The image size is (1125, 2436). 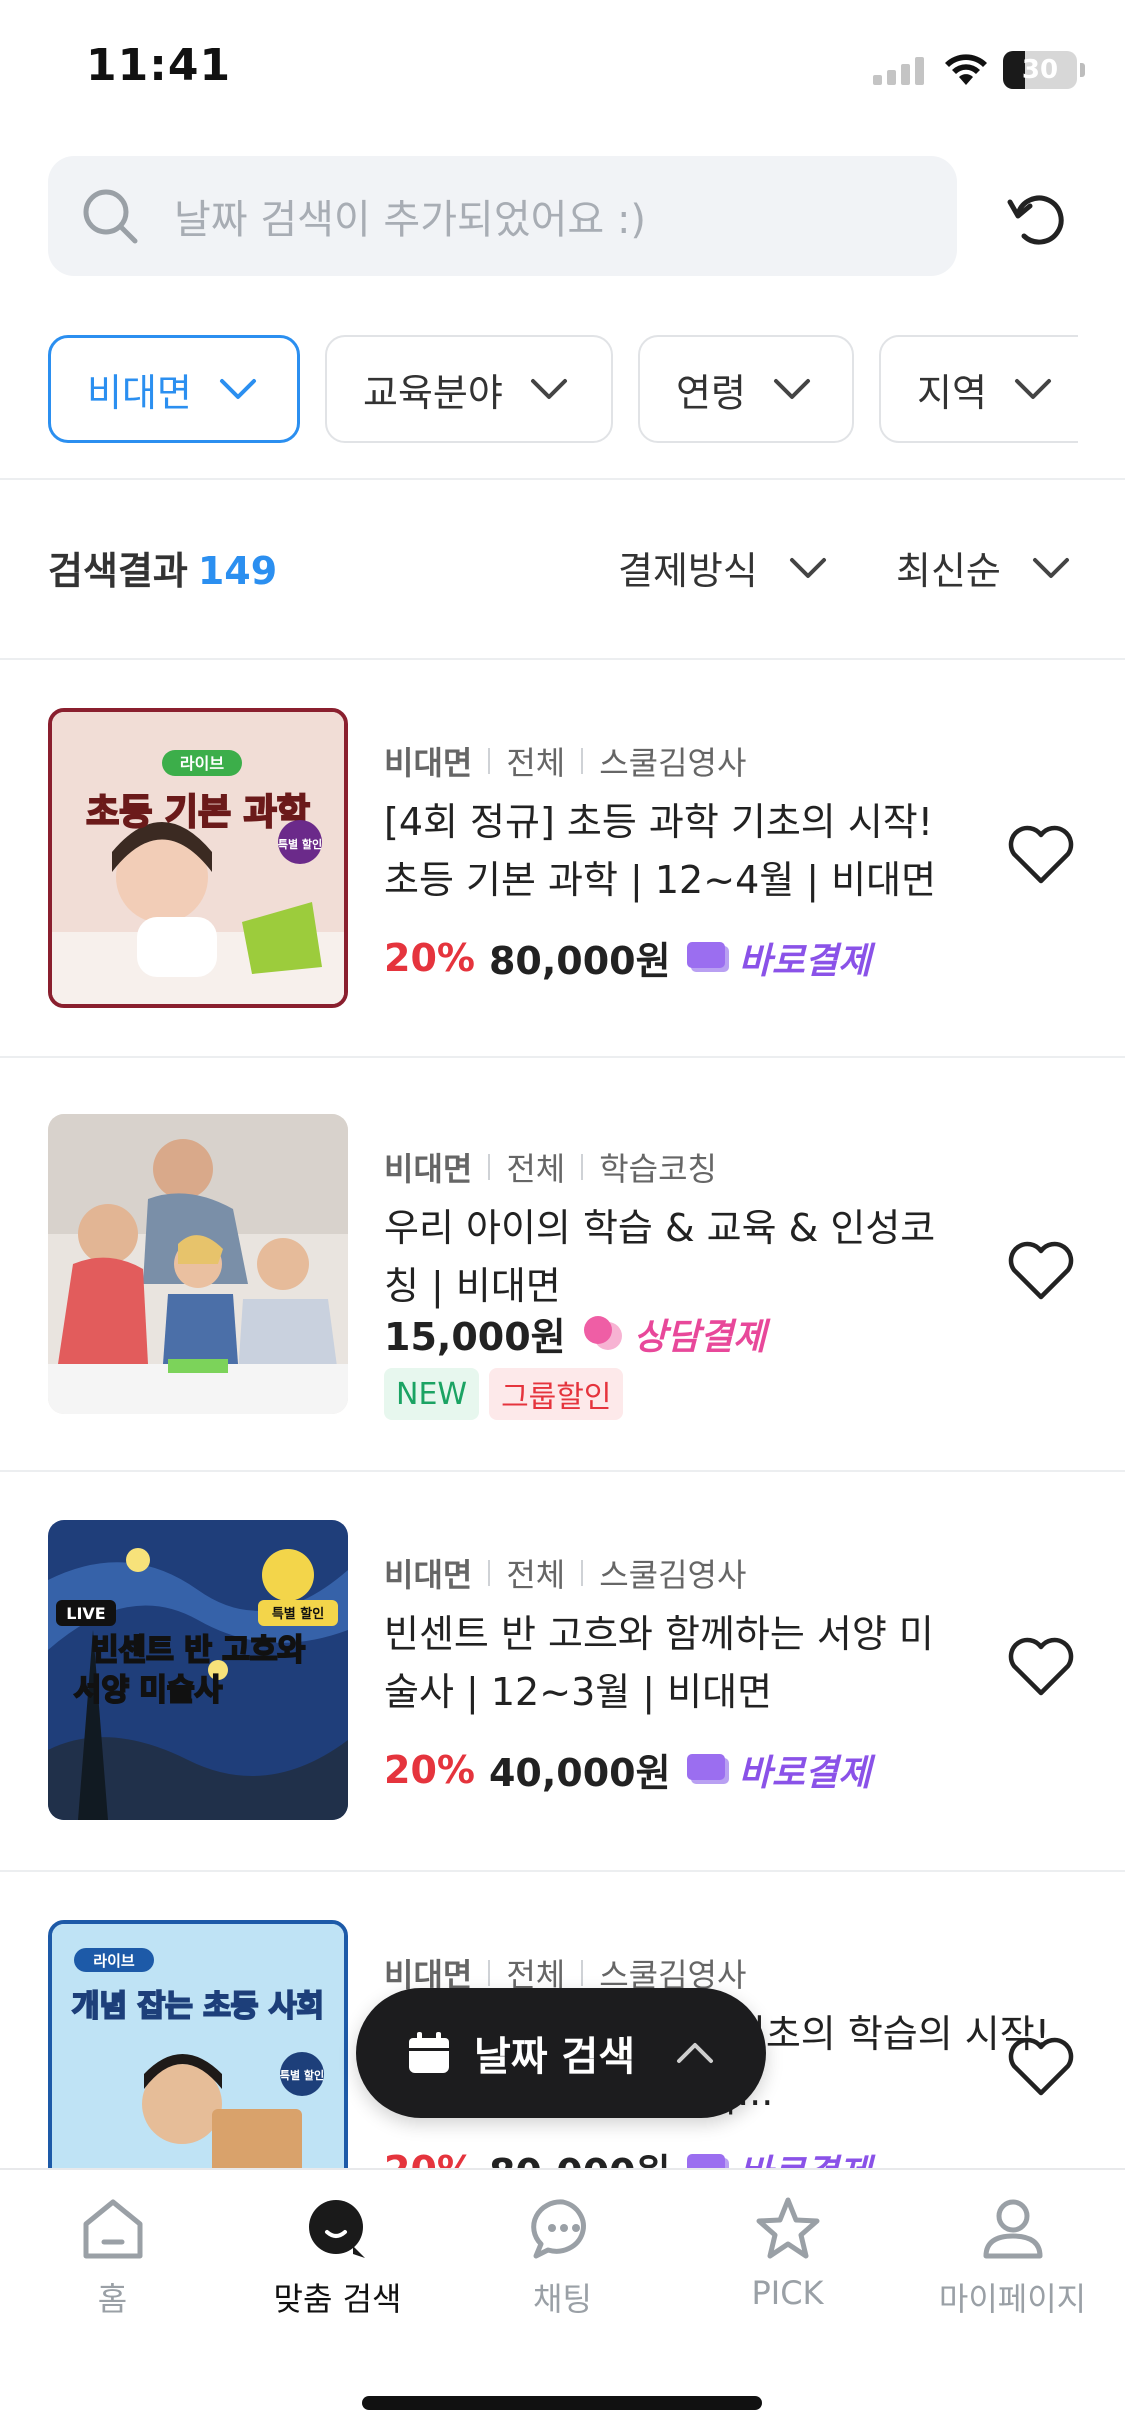 What do you see at coordinates (110, 216) in the screenshot?
I see `search-icon` at bounding box center [110, 216].